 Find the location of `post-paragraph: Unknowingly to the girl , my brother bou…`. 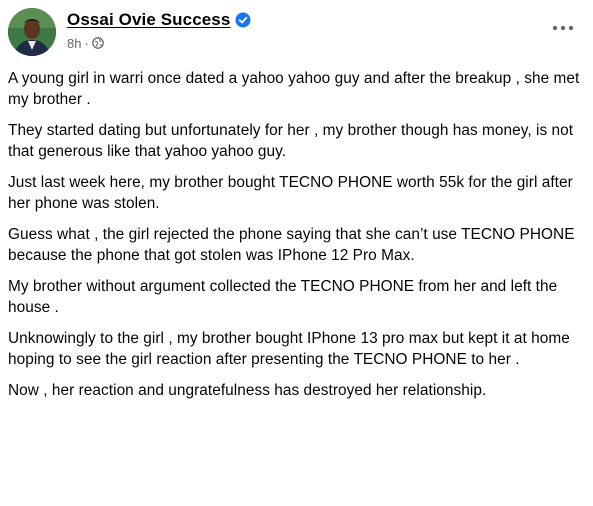

post-paragraph: Unknowingly to the girl , my brother bou… is located at coordinates (289, 349).